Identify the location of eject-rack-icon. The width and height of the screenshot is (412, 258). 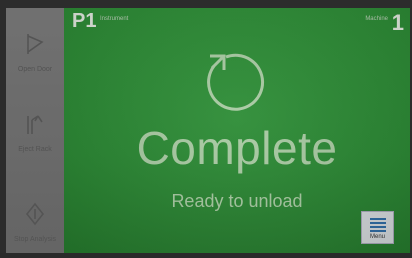
(35, 124).